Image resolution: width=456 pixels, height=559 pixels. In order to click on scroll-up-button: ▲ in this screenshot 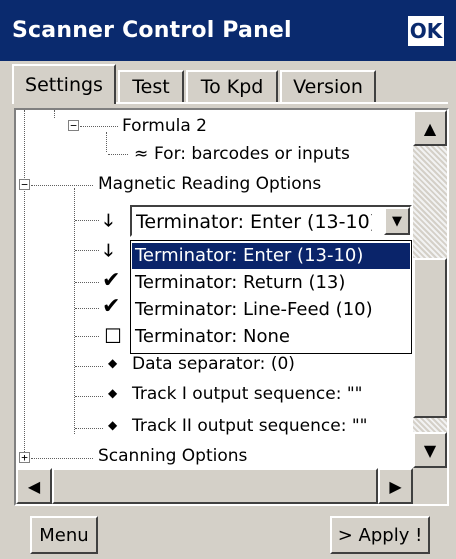, I will do `click(430, 128)`.